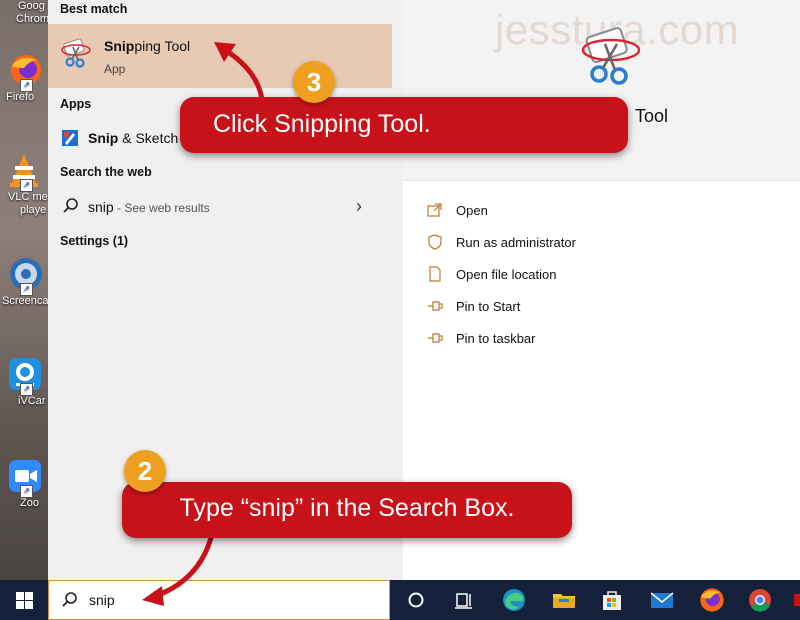 The height and width of the screenshot is (620, 800). What do you see at coordinates (25, 301) in the screenshot?
I see `desktop-icon-label: Screenca` at bounding box center [25, 301].